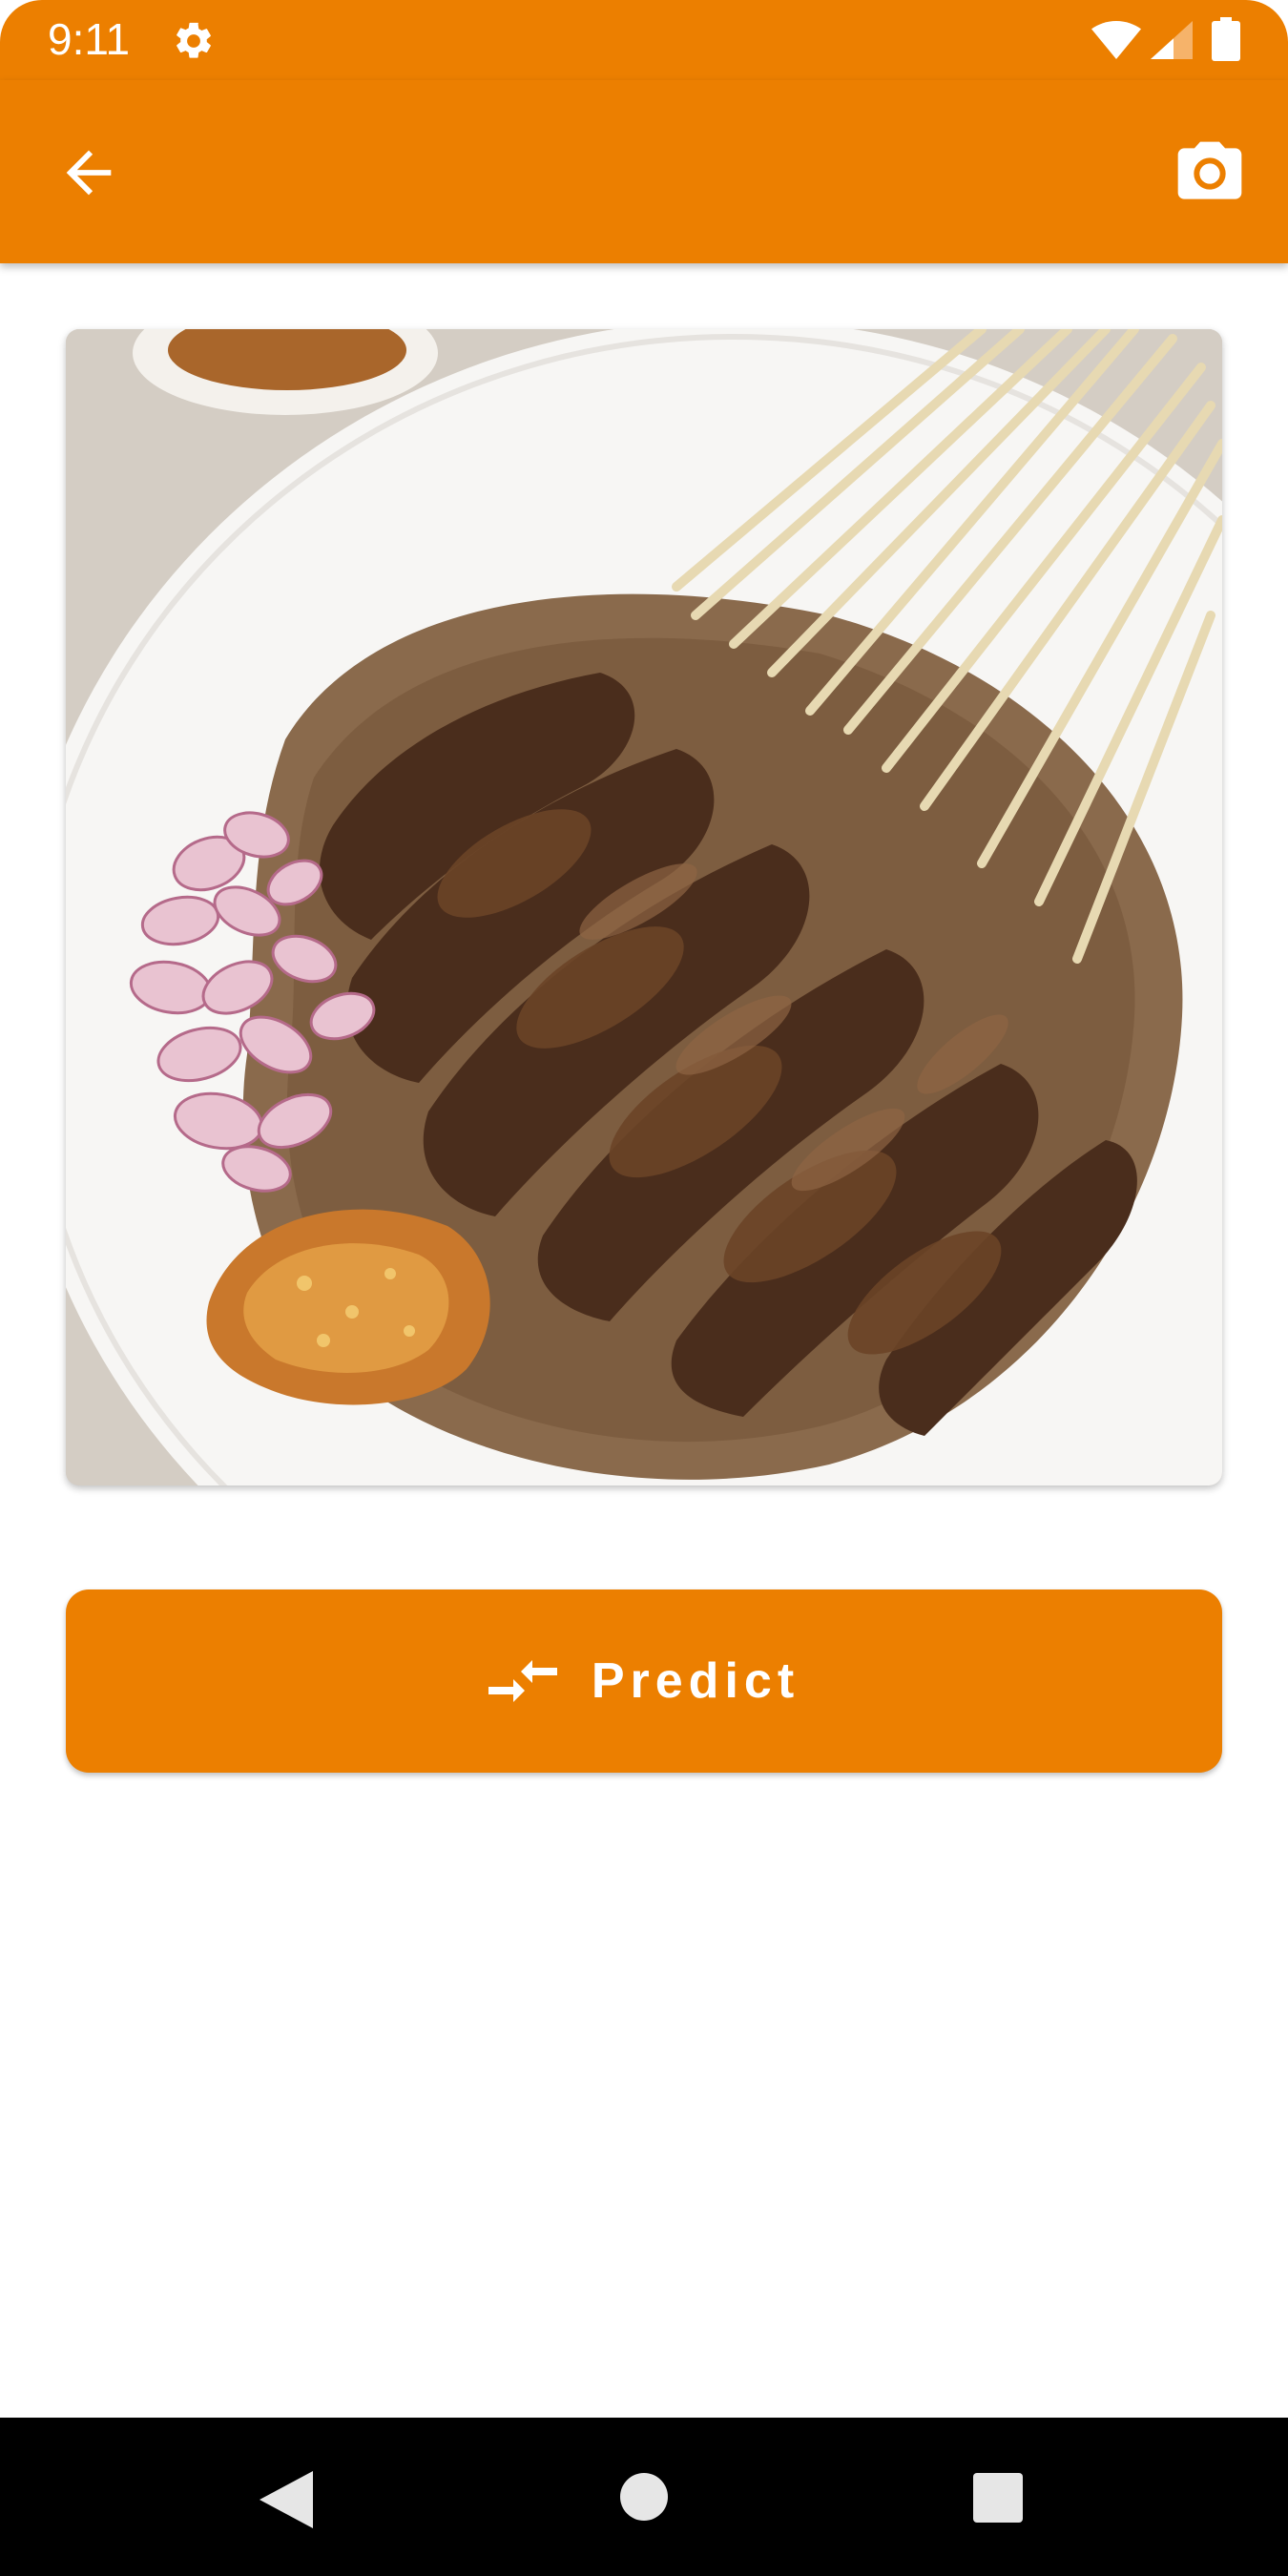 This screenshot has width=1288, height=2576. What do you see at coordinates (1172, 40) in the screenshot?
I see `cell-signal-icon` at bounding box center [1172, 40].